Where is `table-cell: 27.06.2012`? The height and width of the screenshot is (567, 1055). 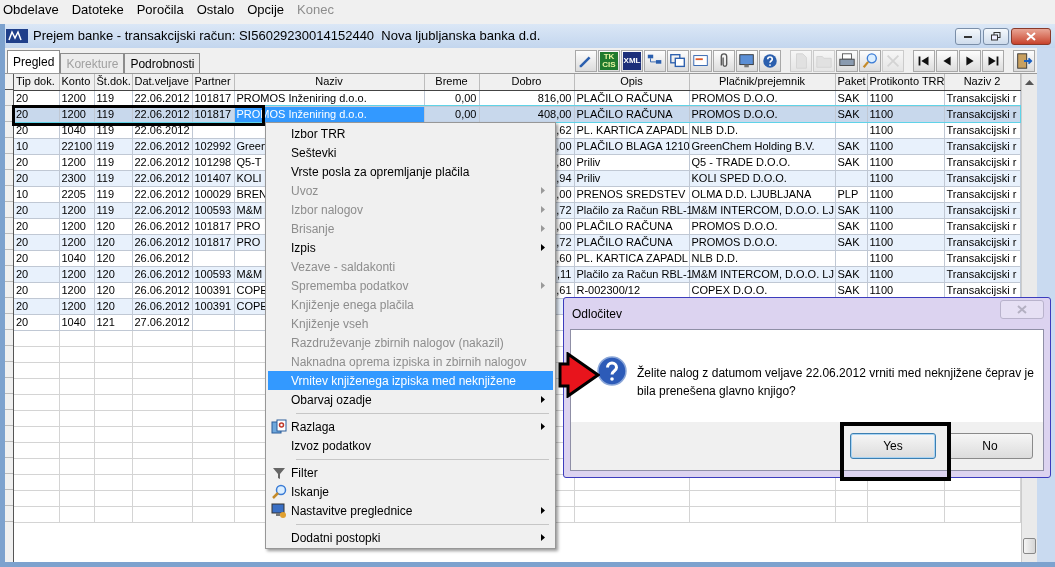
table-cell: 27.06.2012 is located at coordinates (162, 321).